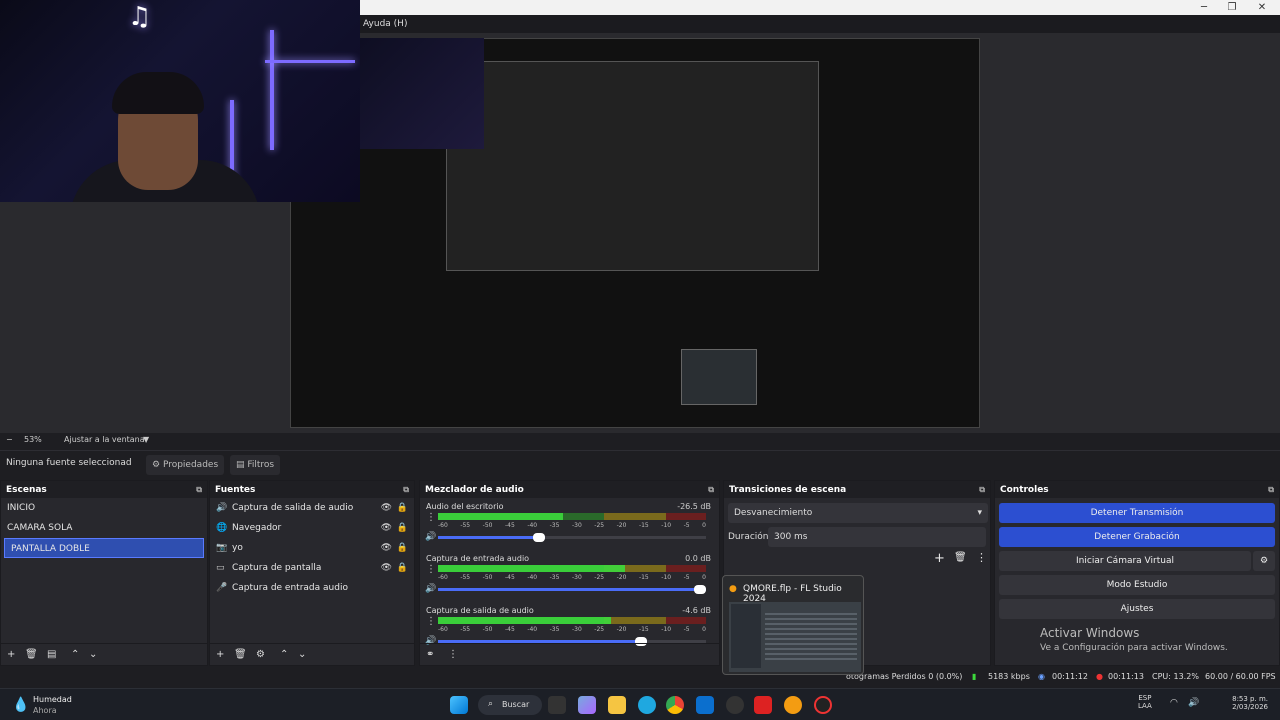 The width and height of the screenshot is (1280, 720). What do you see at coordinates (795, 637) in the screenshot?
I see `thumbnail-preview` at bounding box center [795, 637].